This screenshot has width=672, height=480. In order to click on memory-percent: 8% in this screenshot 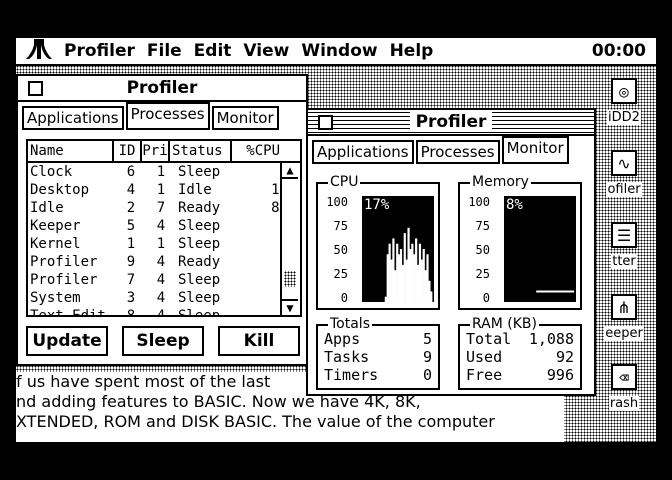, I will do `click(514, 205)`.